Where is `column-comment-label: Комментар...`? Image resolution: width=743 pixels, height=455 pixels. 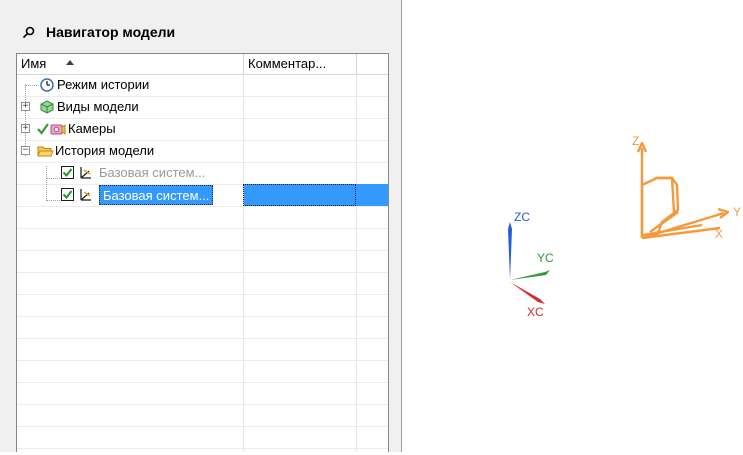 column-comment-label: Комментар... is located at coordinates (287, 63).